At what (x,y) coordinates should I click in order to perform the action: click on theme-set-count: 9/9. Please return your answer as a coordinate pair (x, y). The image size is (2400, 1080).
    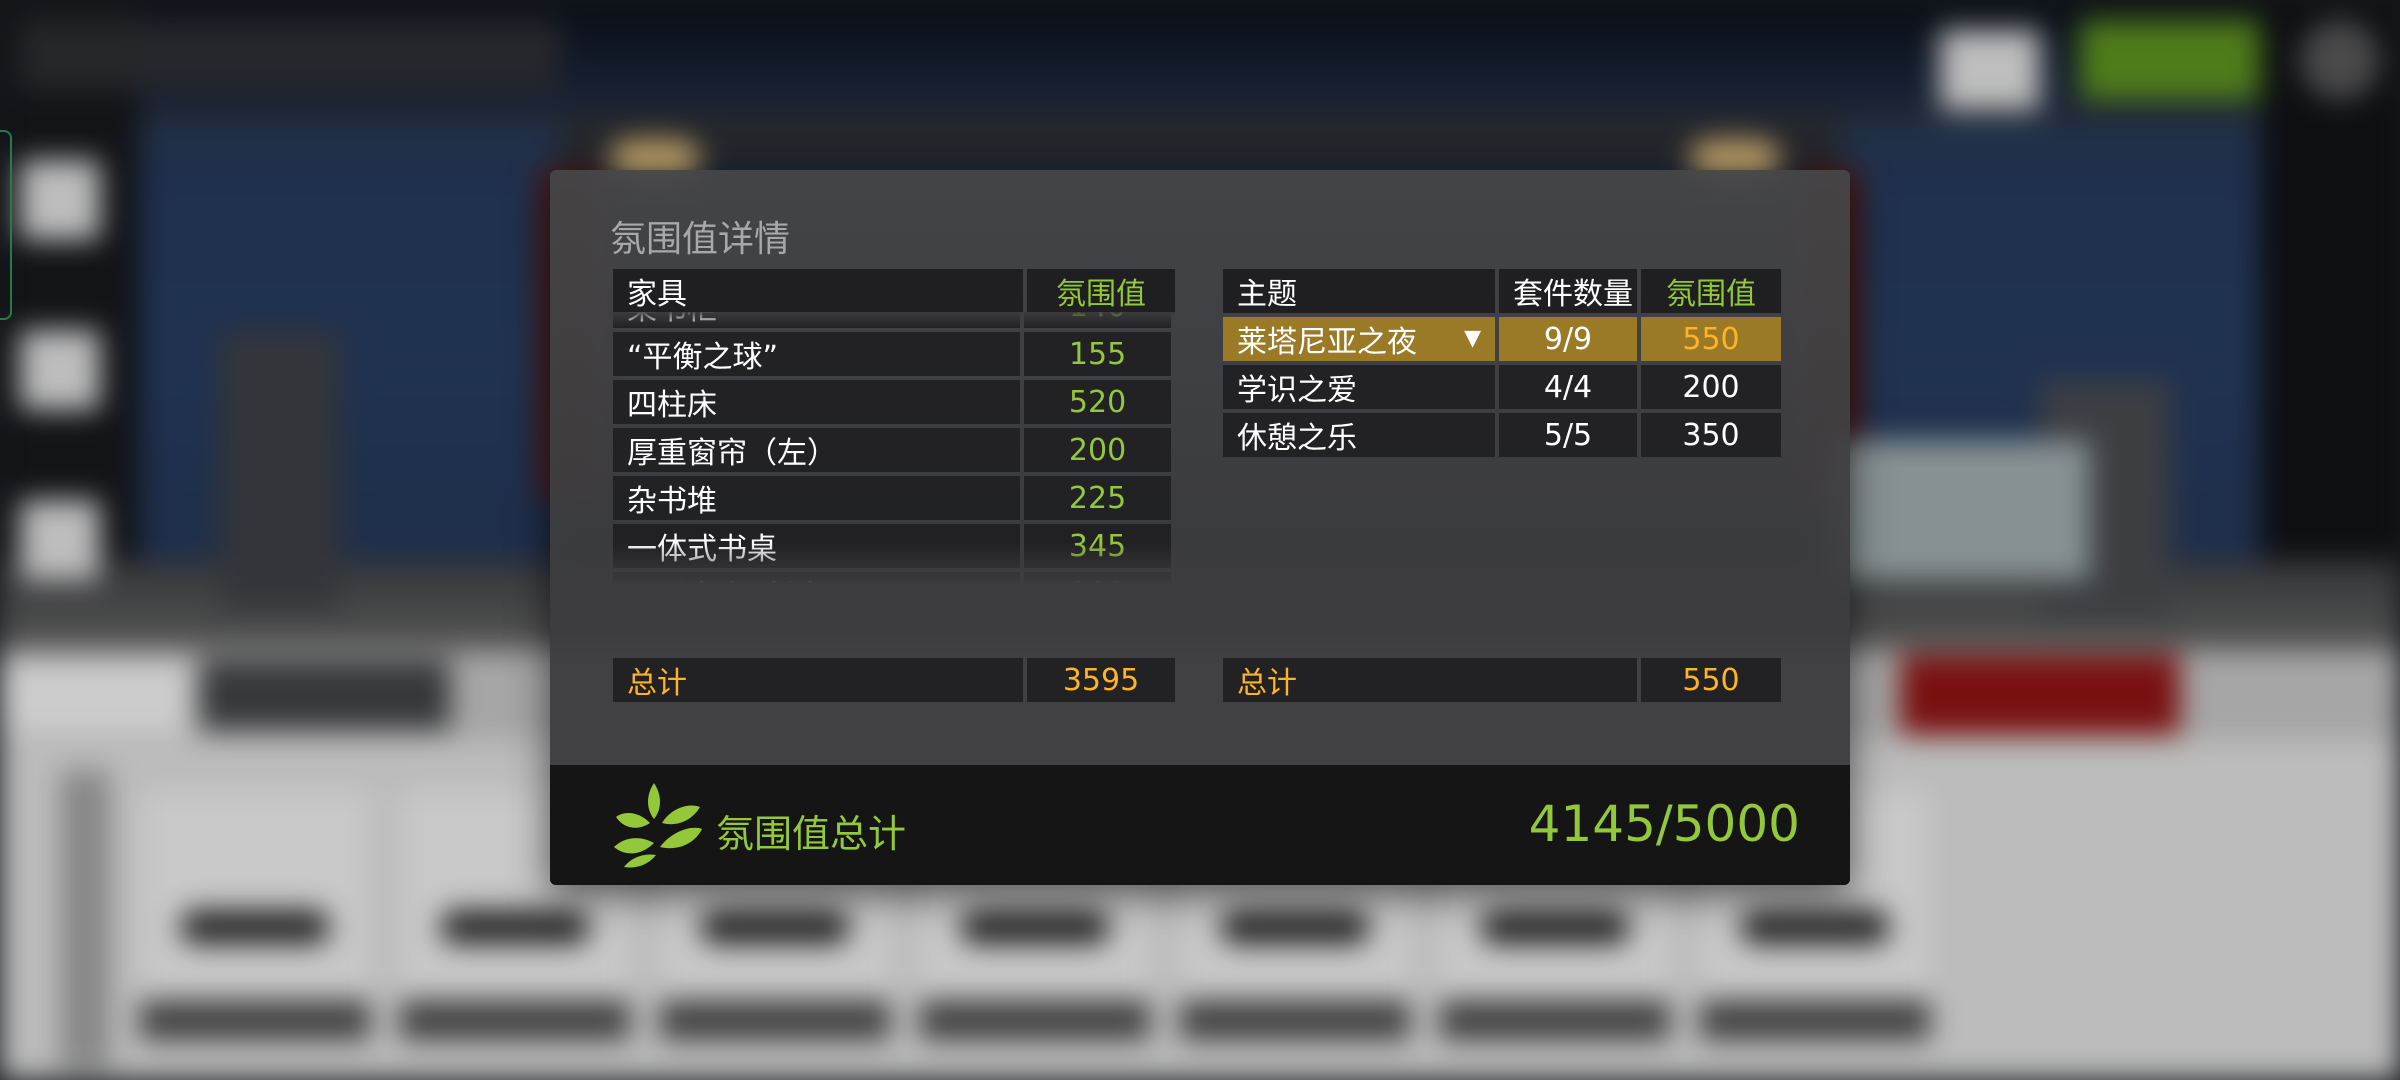
    Looking at the image, I should click on (1568, 339).